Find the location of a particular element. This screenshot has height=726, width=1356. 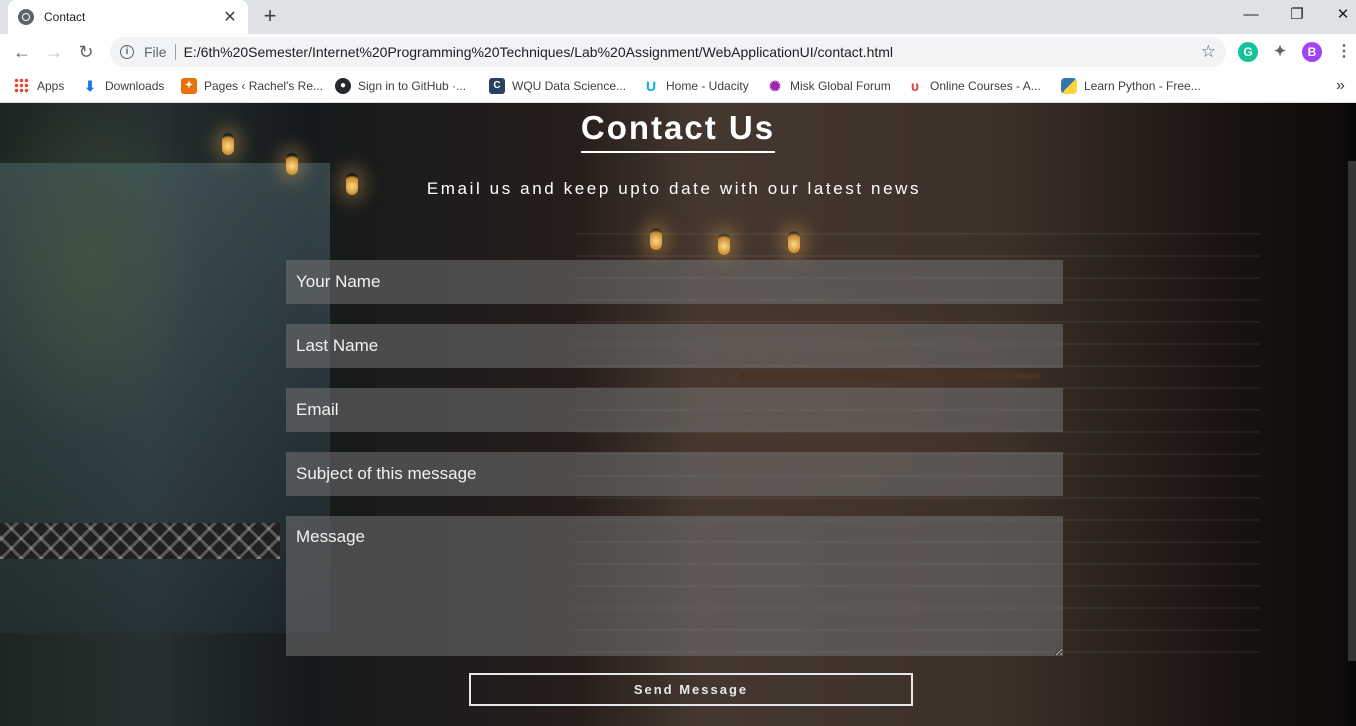

page-title-text: Contact Us is located at coordinates (678, 131).